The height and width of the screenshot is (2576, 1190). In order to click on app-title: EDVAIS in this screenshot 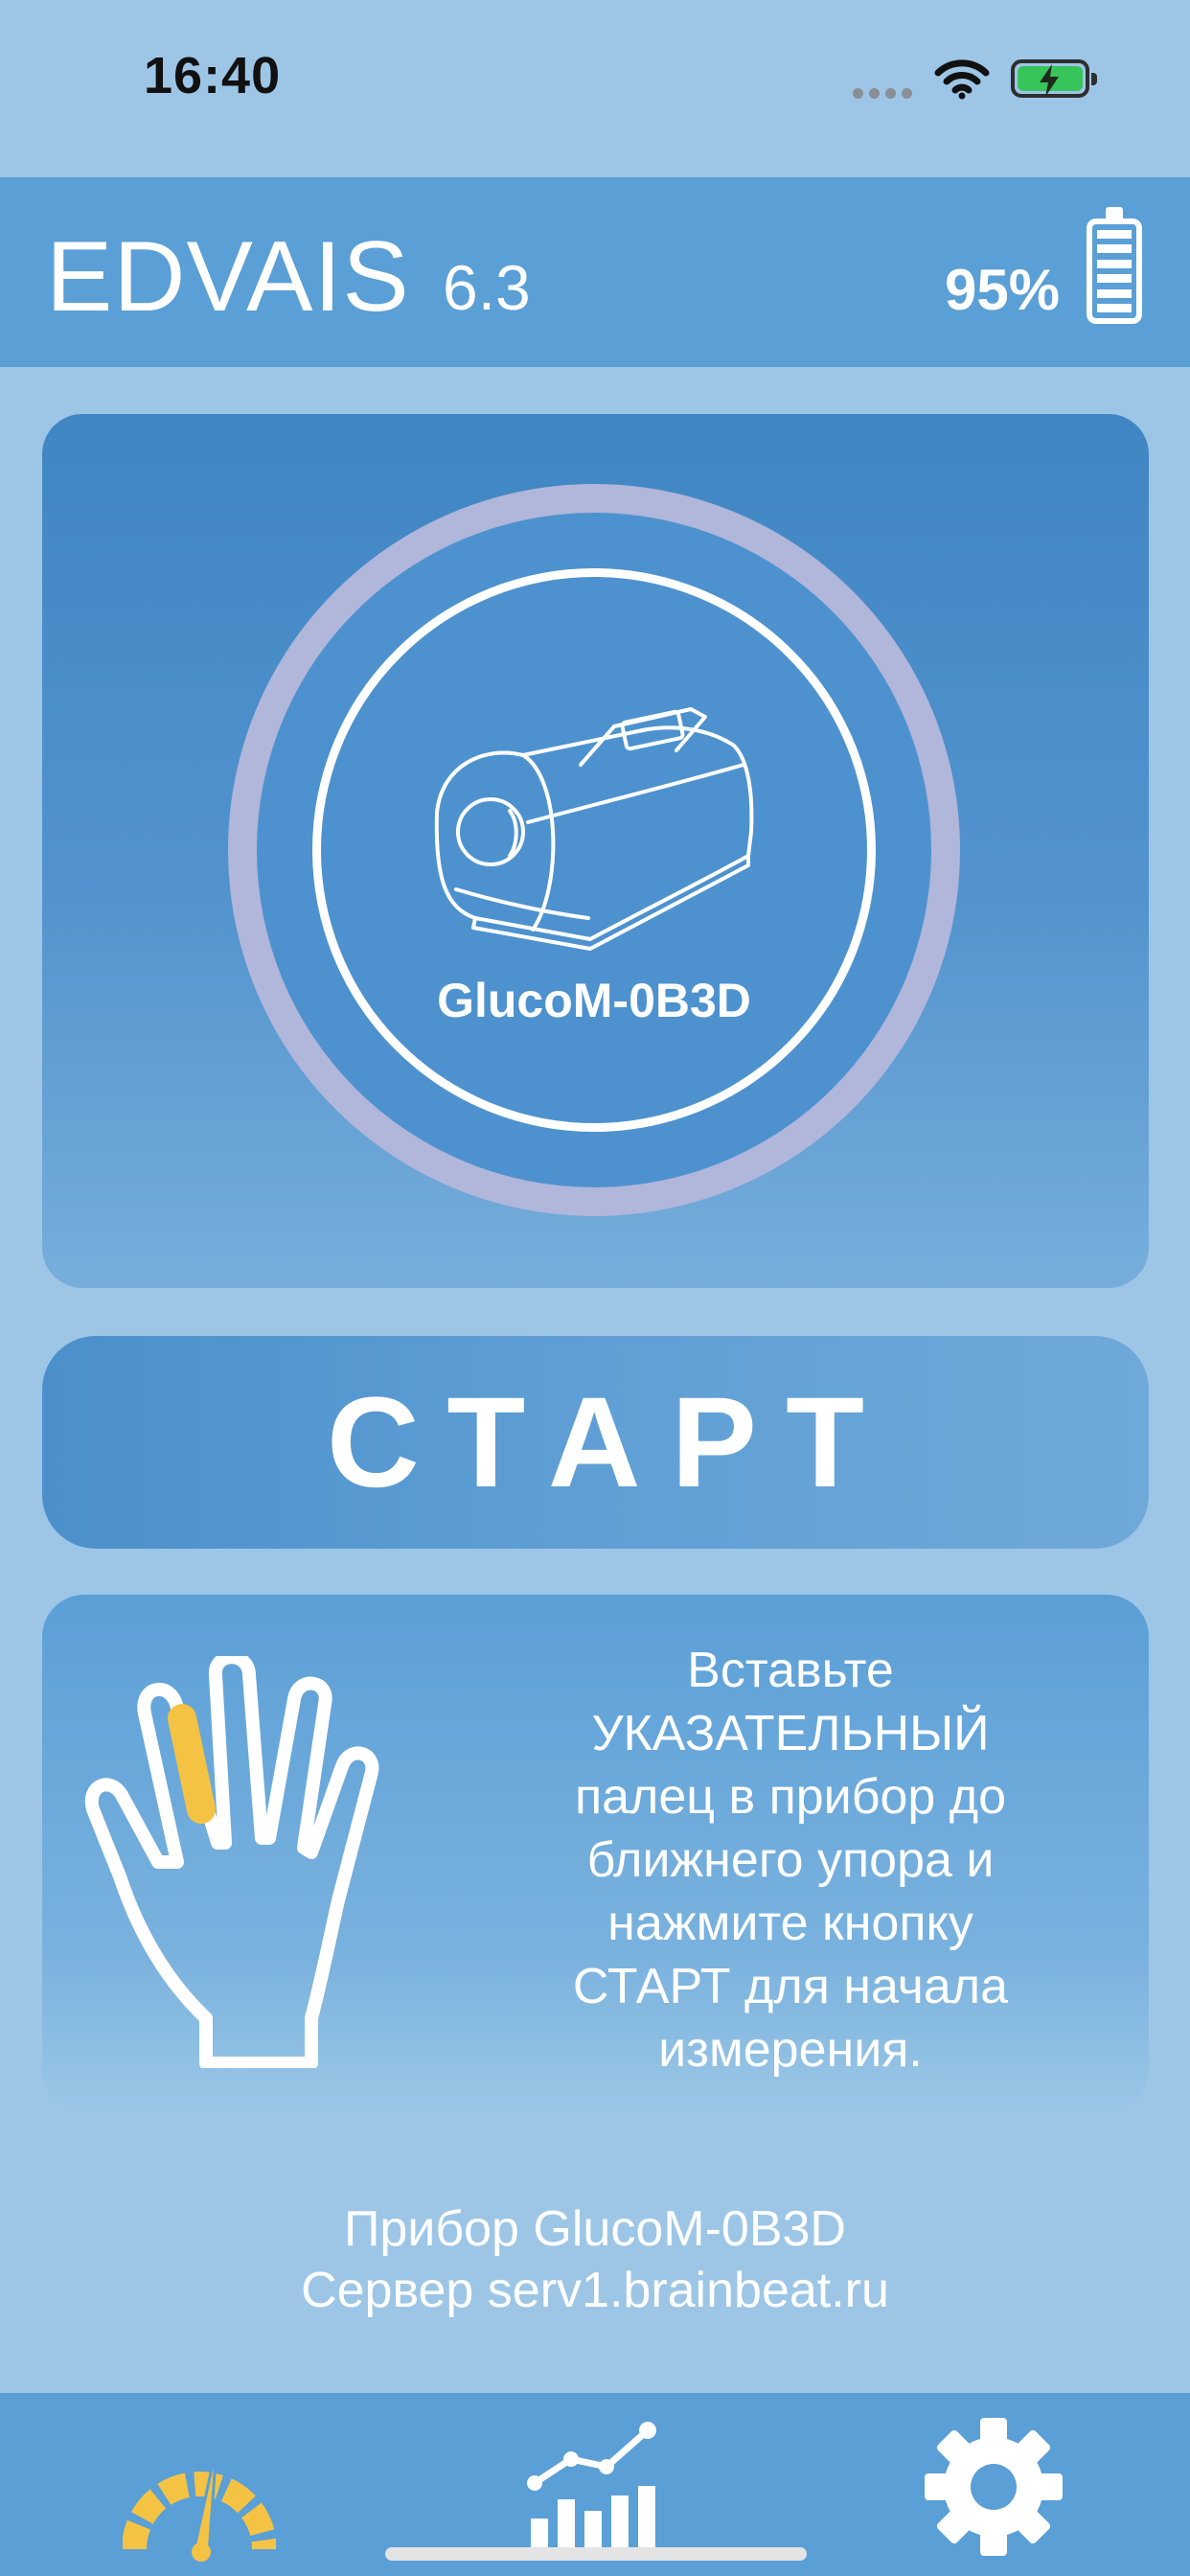, I will do `click(228, 277)`.